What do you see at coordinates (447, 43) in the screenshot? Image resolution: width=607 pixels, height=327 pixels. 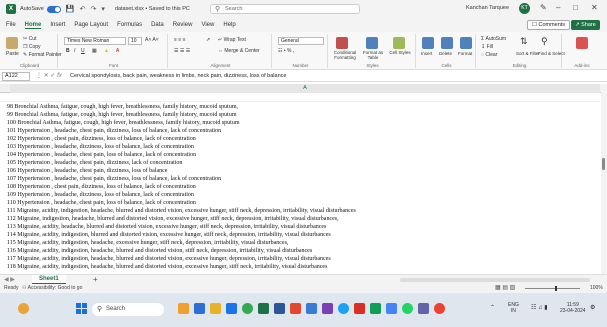 I see `delete-cells-icon` at bounding box center [447, 43].